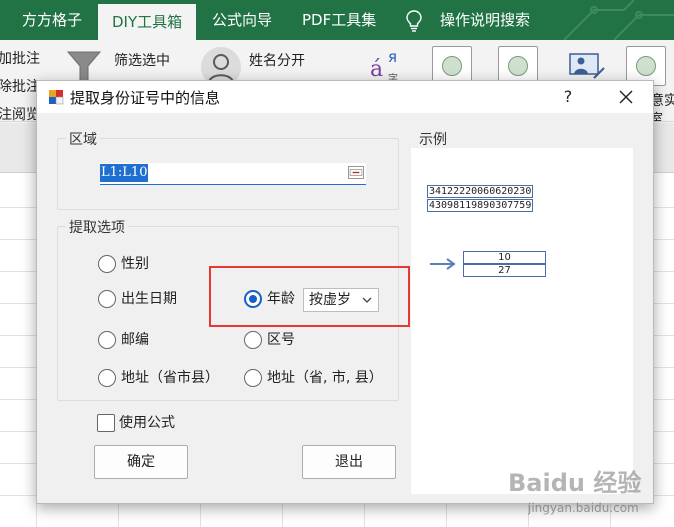 Image resolution: width=674 pixels, height=527 pixels. Describe the element at coordinates (485, 20) in the screenshot. I see `tab-help-search: 操作说明搜索` at that location.